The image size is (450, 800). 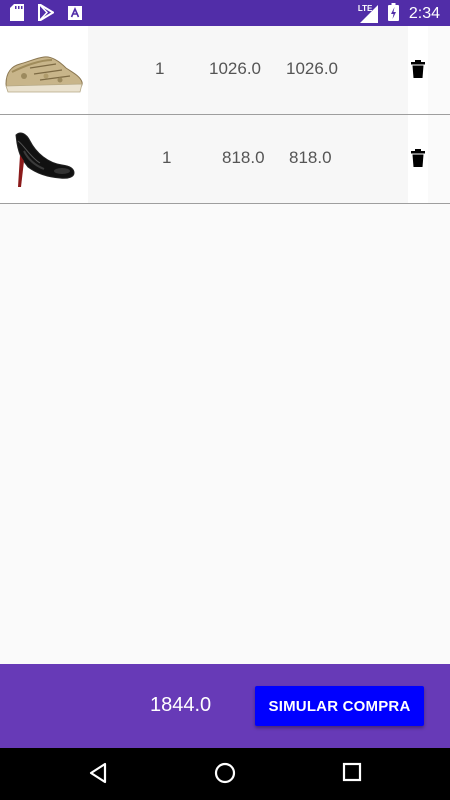 I want to click on item-unit-price: 818.0, so click(x=243, y=157).